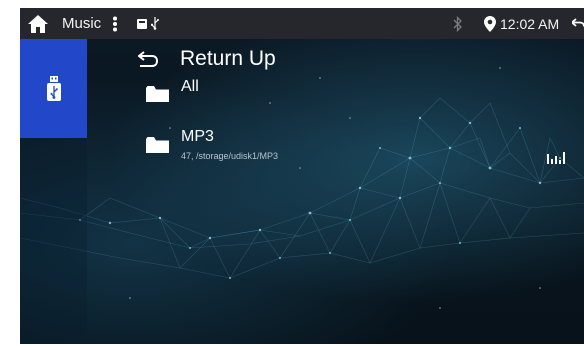  What do you see at coordinates (578, 23) in the screenshot?
I see `back-icon` at bounding box center [578, 23].